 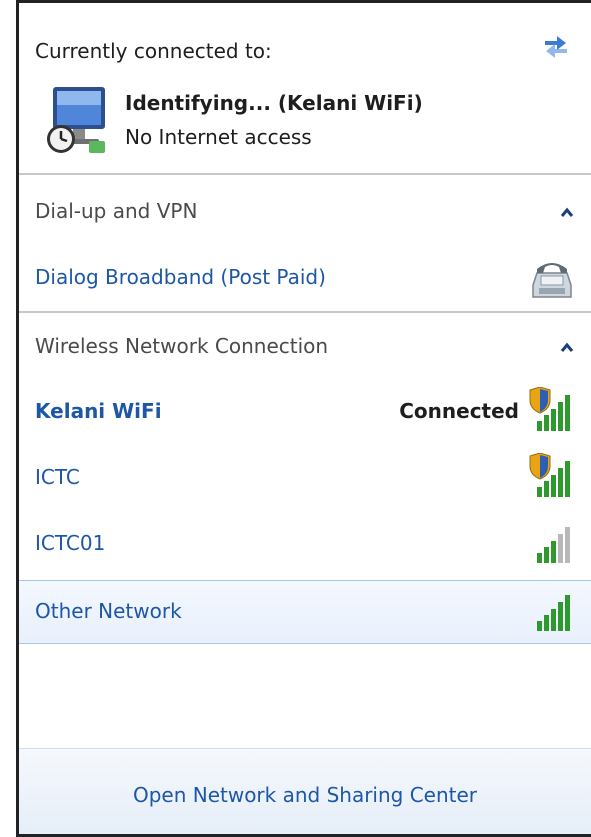 What do you see at coordinates (70, 543) in the screenshot?
I see `wifi-network-name: ICTC01` at bounding box center [70, 543].